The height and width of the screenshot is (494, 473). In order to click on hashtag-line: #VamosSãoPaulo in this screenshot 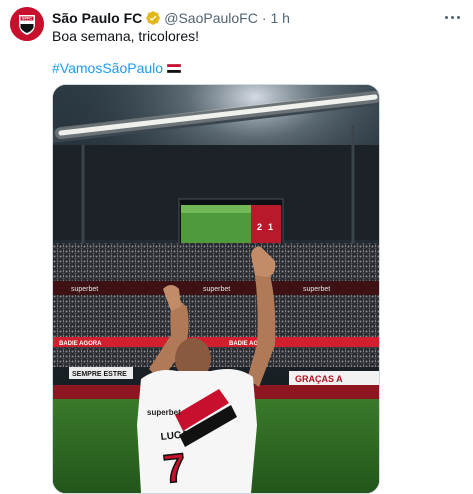, I will do `click(117, 68)`.